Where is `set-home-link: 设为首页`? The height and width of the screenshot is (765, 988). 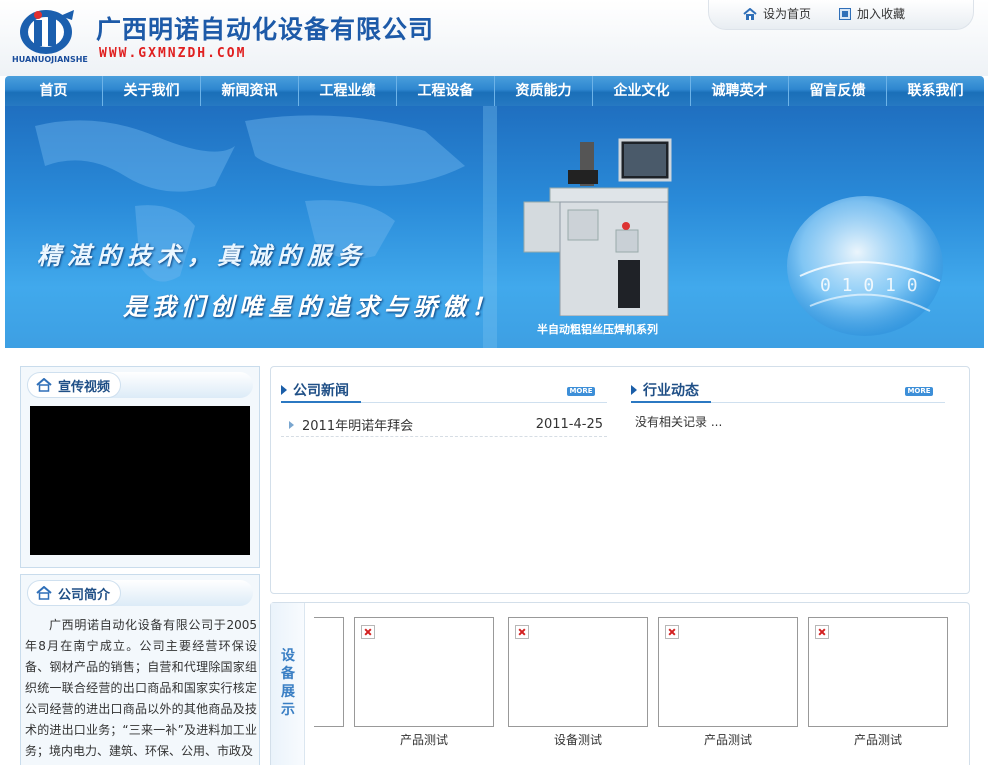 set-home-link: 设为首页 is located at coordinates (777, 13).